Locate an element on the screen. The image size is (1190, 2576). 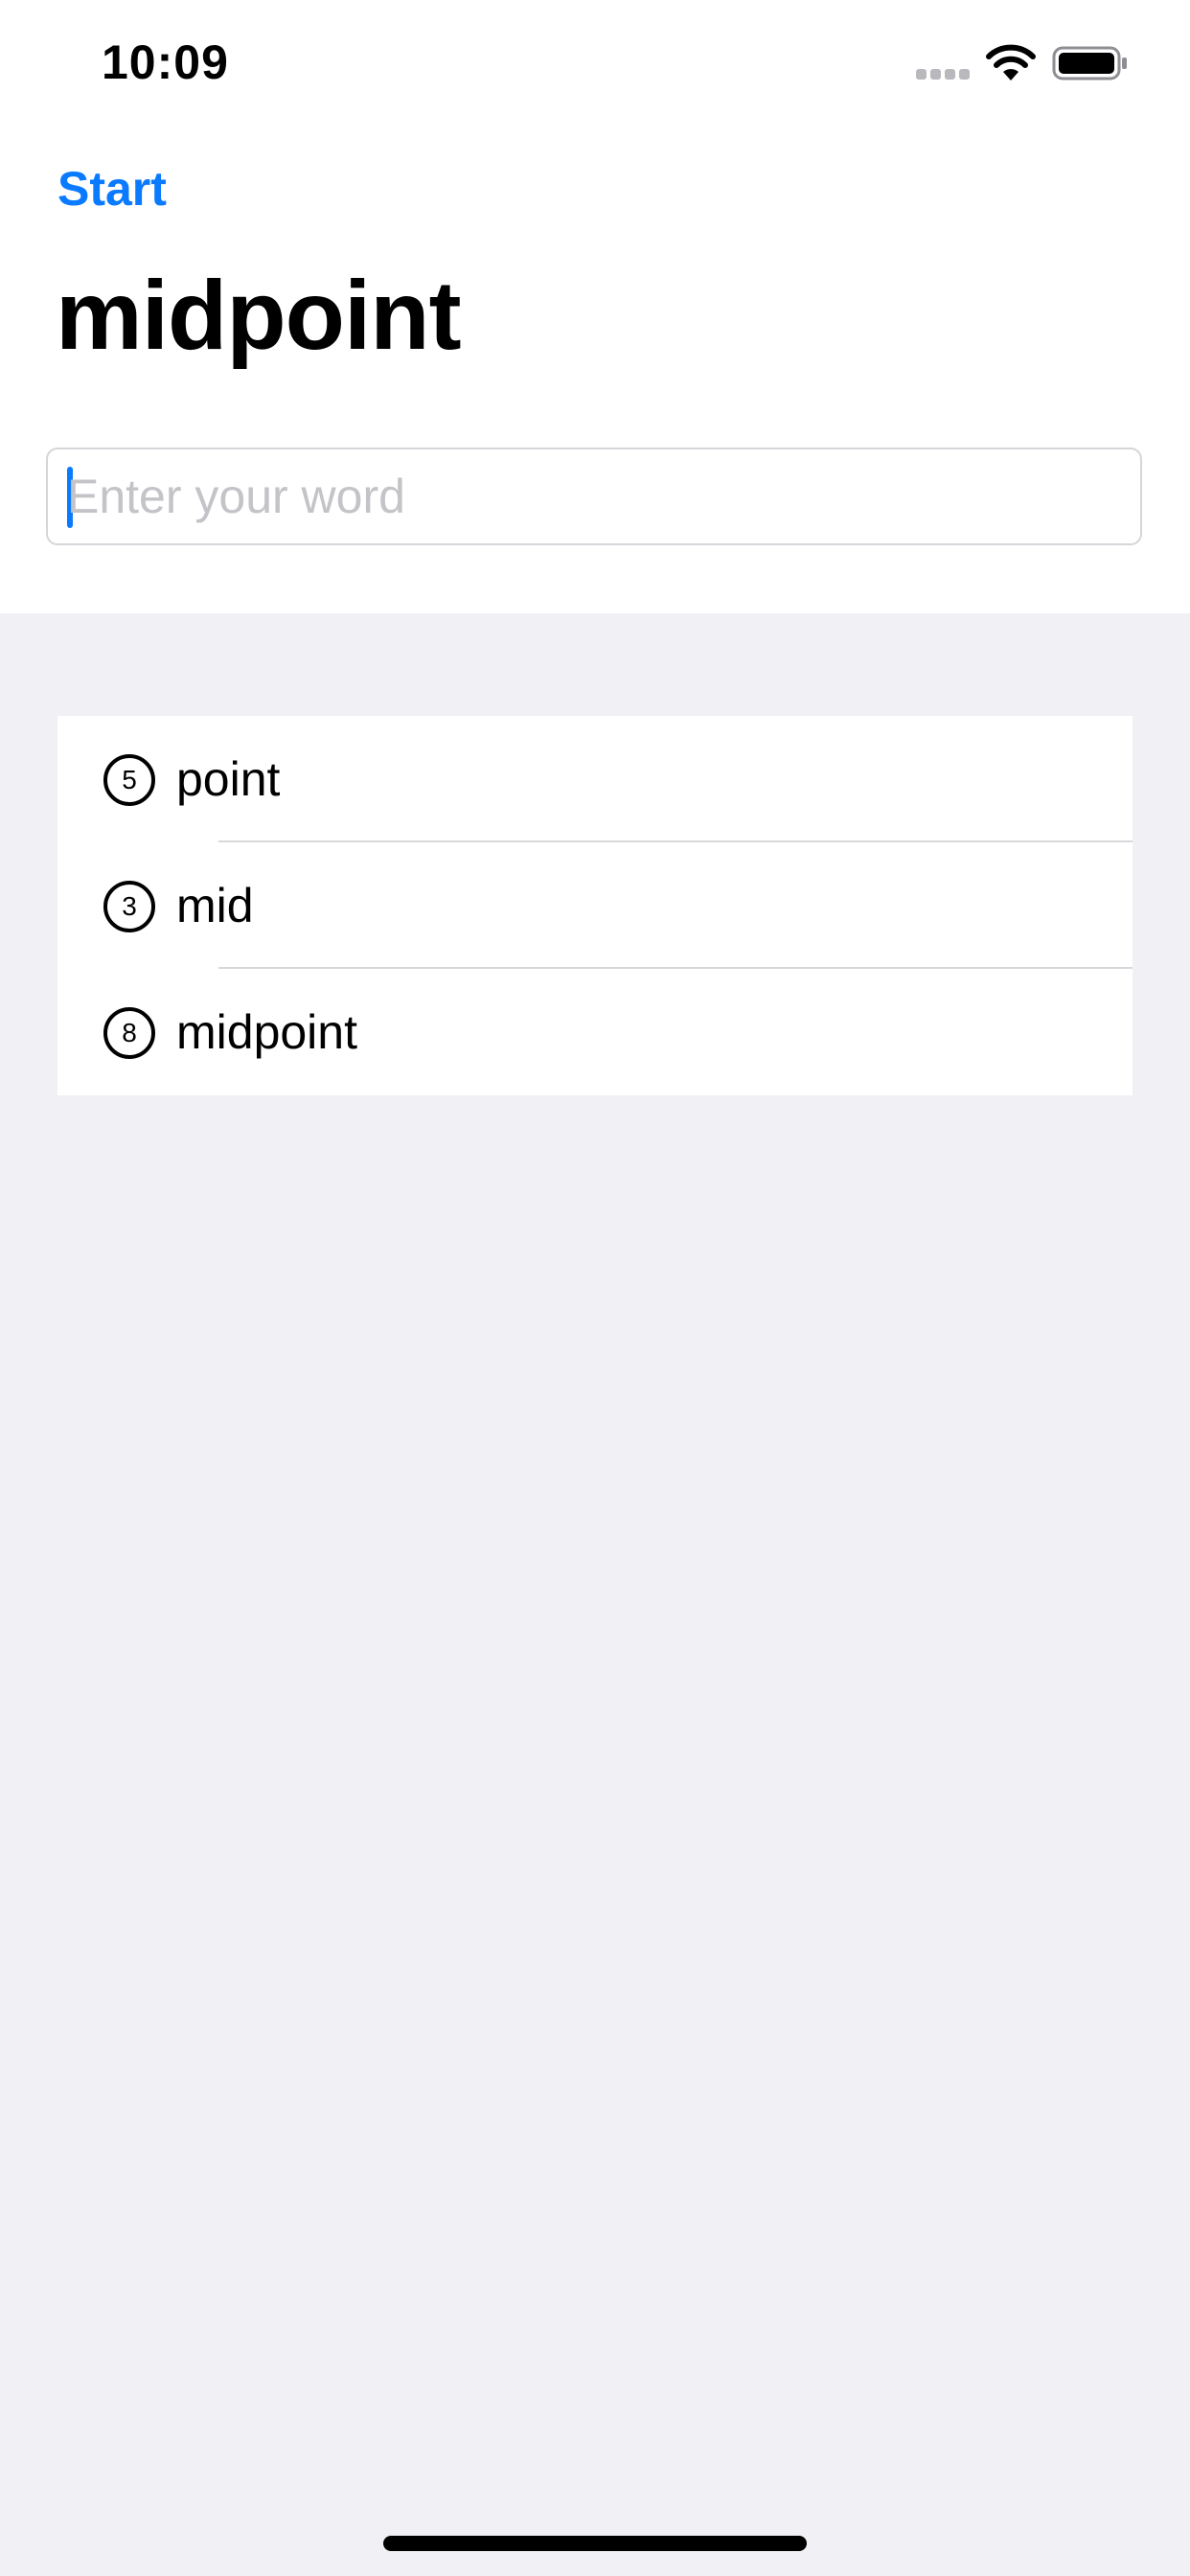
word-list: 5 point 3 mid 8 midpoint is located at coordinates (595, 905).